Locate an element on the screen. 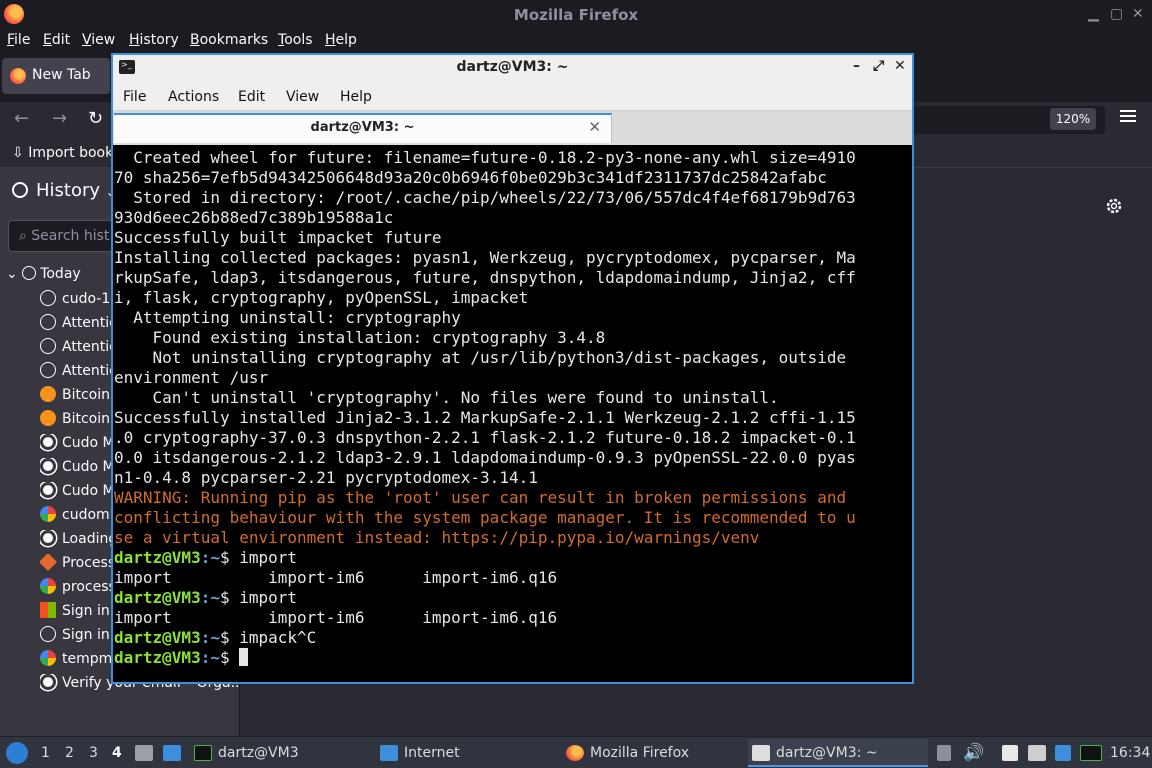  menu-tools: Tools is located at coordinates (295, 40).